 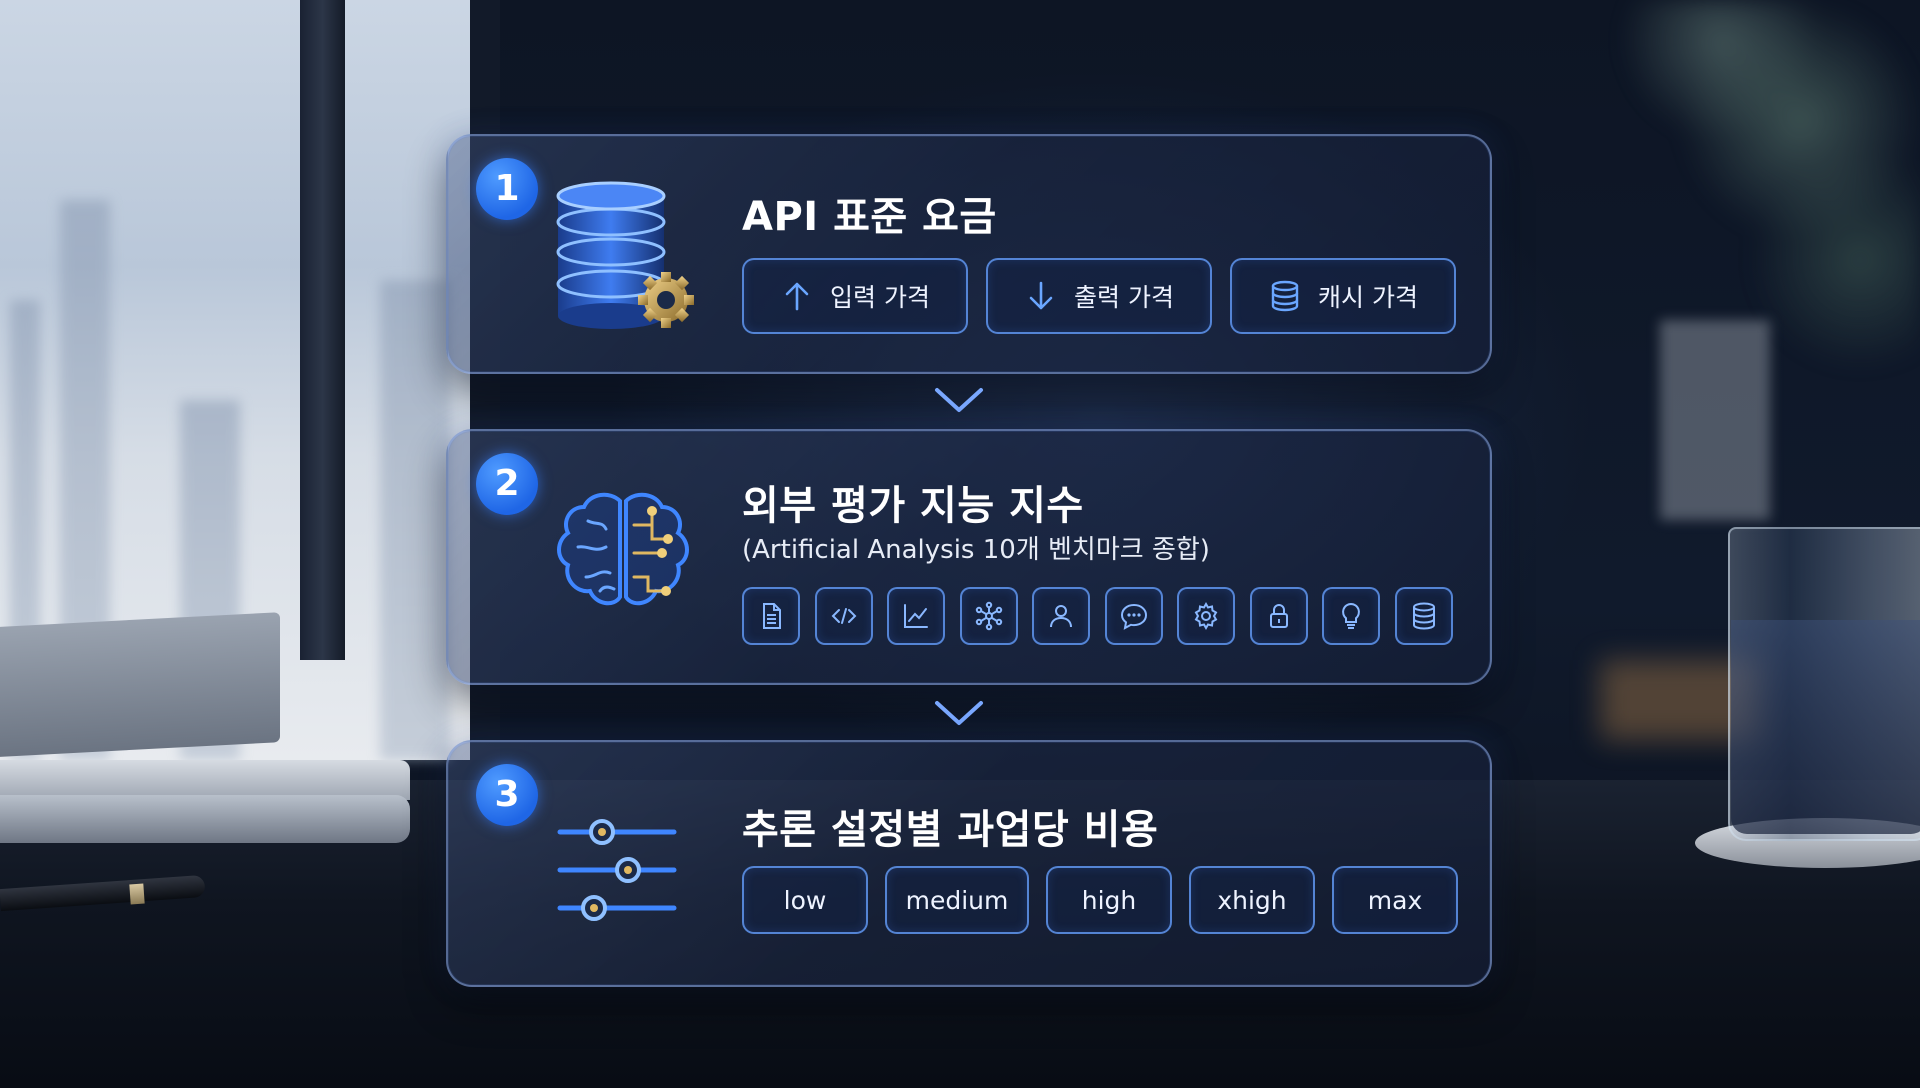 I want to click on document-icon, so click(x=772, y=616).